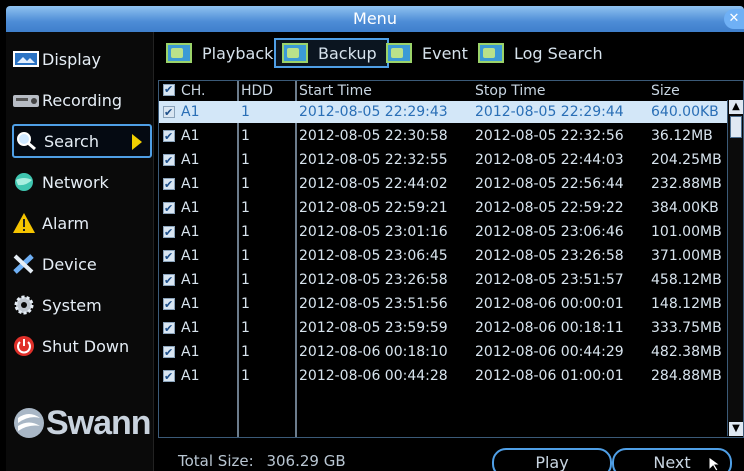  I want to click on scroll-up-button: ▲, so click(736, 107).